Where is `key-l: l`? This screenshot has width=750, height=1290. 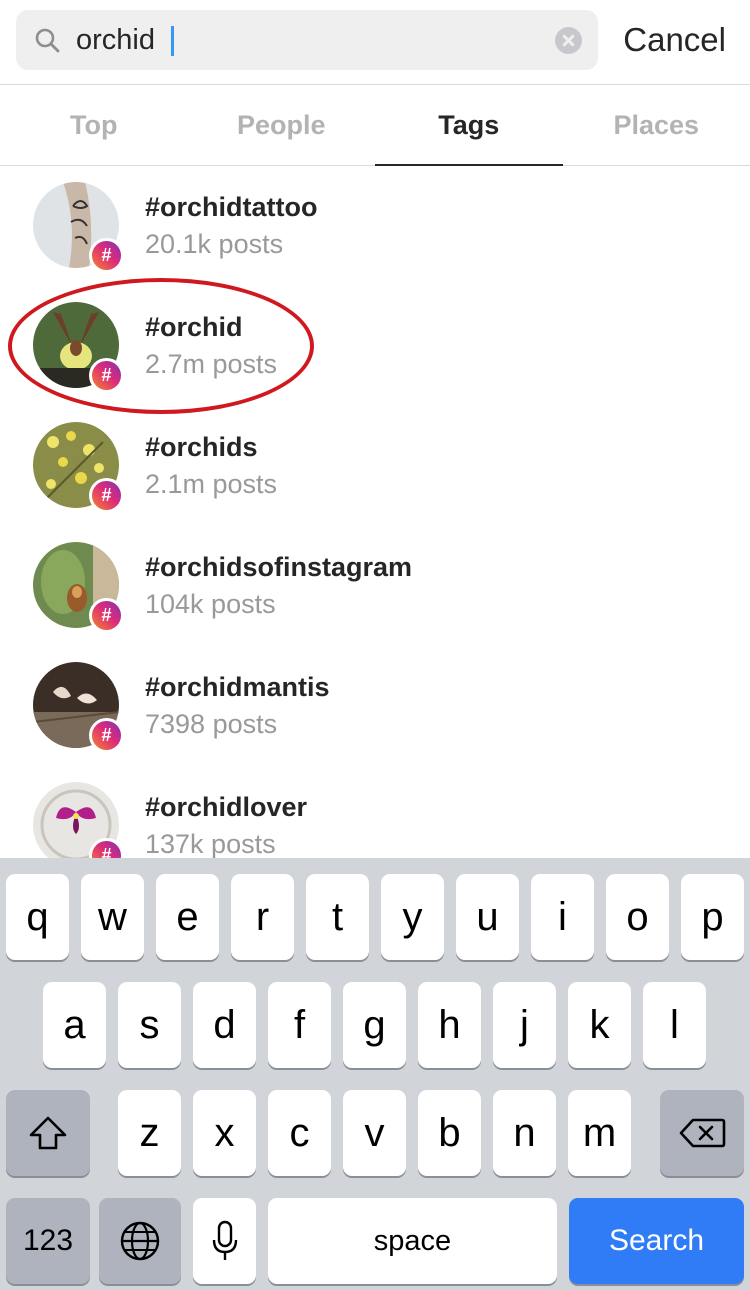
key-l: l is located at coordinates (674, 1025).